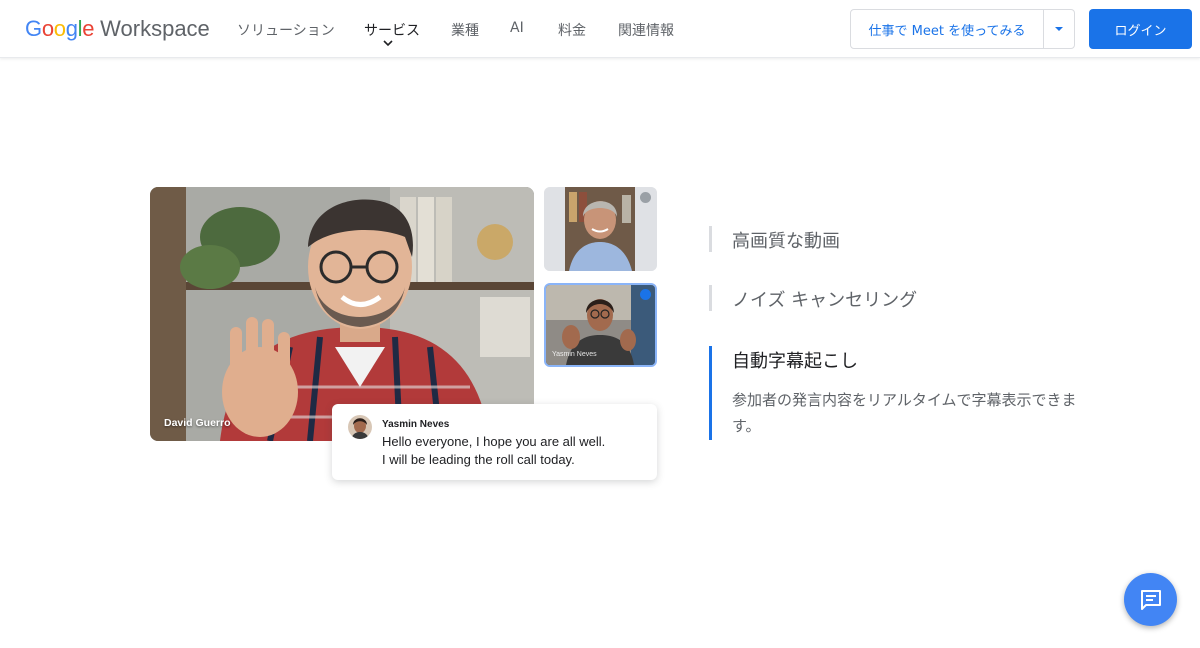 The image size is (1200, 648). What do you see at coordinates (645, 294) in the screenshot?
I see `speaking-indicator-icon` at bounding box center [645, 294].